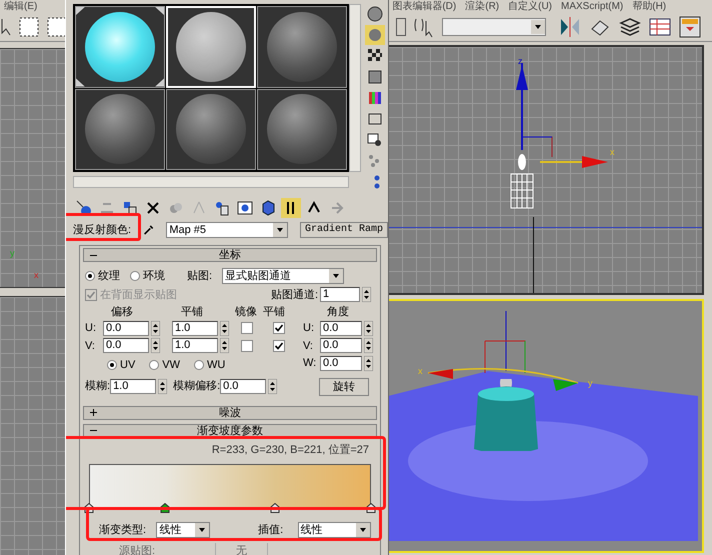 The width and height of the screenshot is (712, 555). What do you see at coordinates (690, 26) in the screenshot?
I see `curve-editor-icon` at bounding box center [690, 26].